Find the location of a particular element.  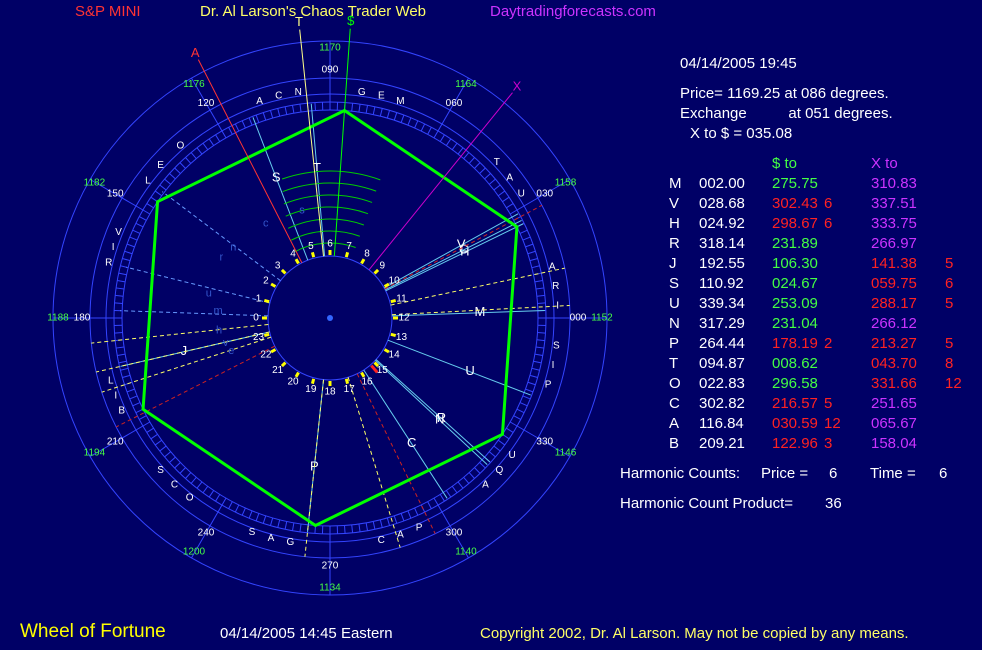

eastern-time: 04/14/2005 14:45 Eastern is located at coordinates (306, 633).